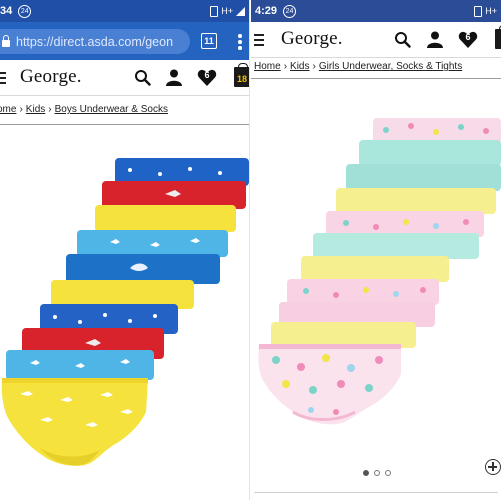 This screenshot has height=500, width=501. I want to click on browser-menu-icon, so click(240, 42).